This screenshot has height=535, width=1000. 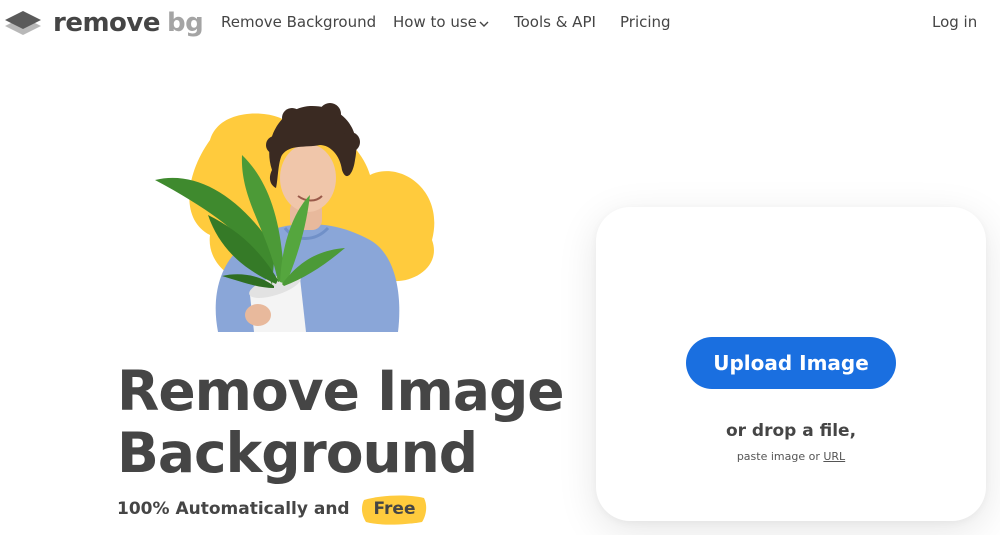 I want to click on url-link: URL, so click(x=834, y=456).